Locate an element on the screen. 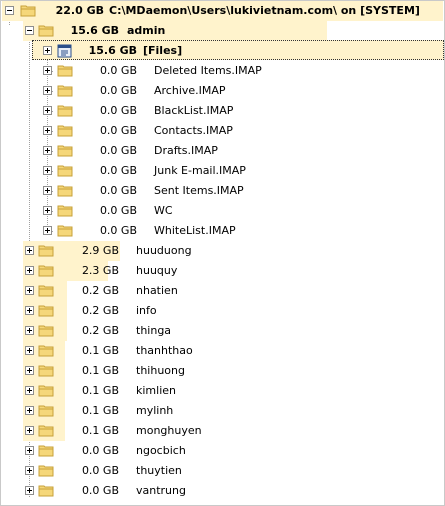 This screenshot has width=445, height=506. folder-name: WC is located at coordinates (163, 210).